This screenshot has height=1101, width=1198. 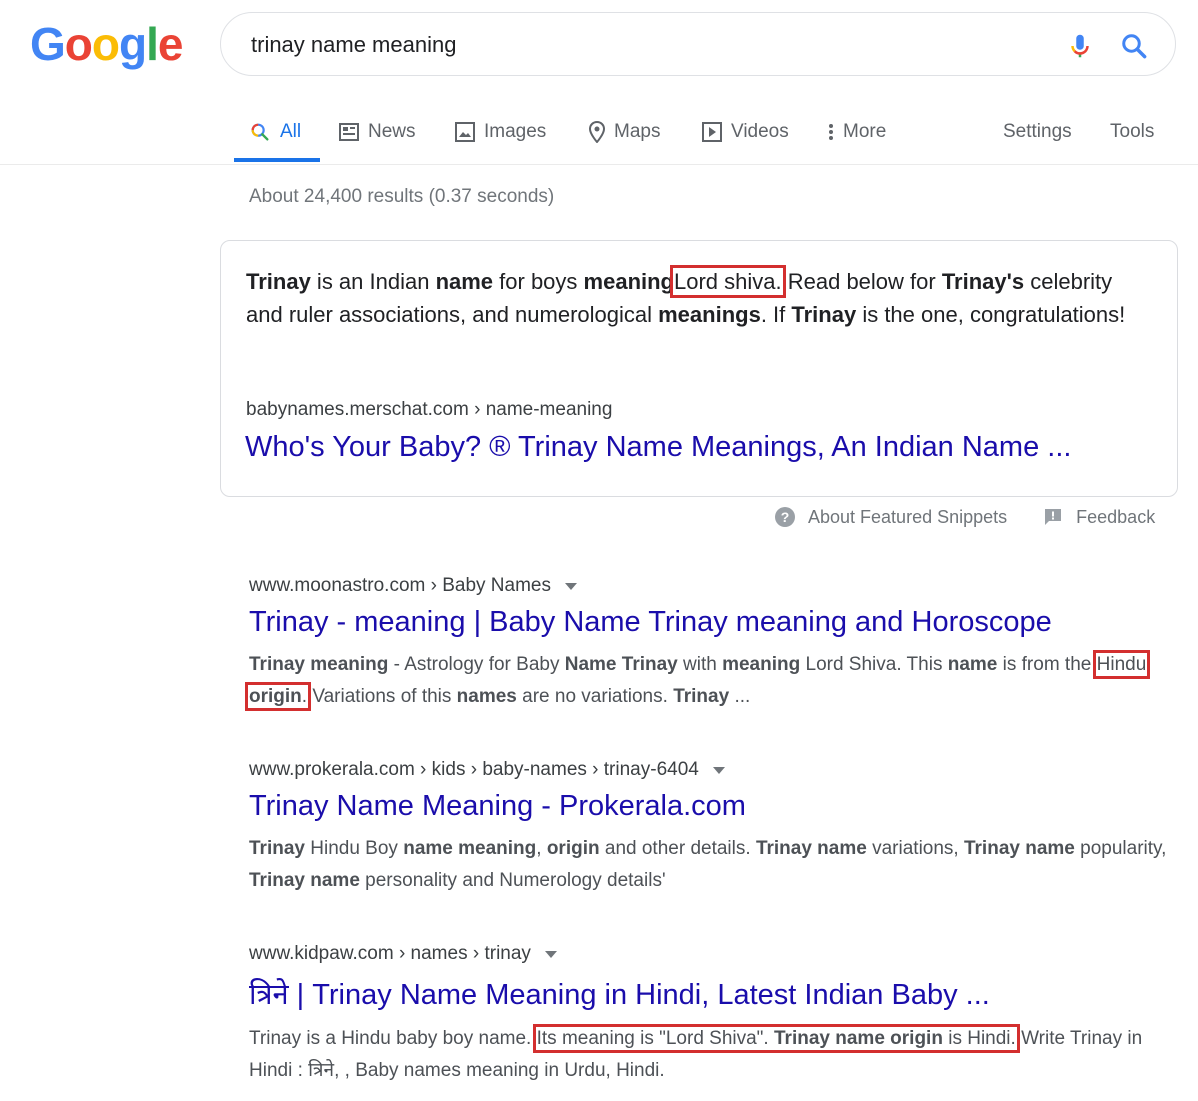 What do you see at coordinates (712, 132) in the screenshot?
I see `video-icon` at bounding box center [712, 132].